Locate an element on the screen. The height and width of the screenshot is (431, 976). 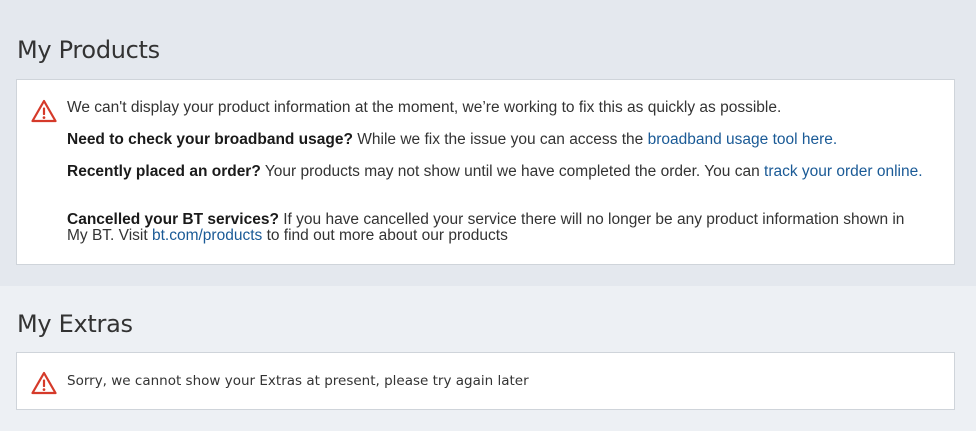
cancelled-services-text-after: to find out more about our products is located at coordinates (385, 235).